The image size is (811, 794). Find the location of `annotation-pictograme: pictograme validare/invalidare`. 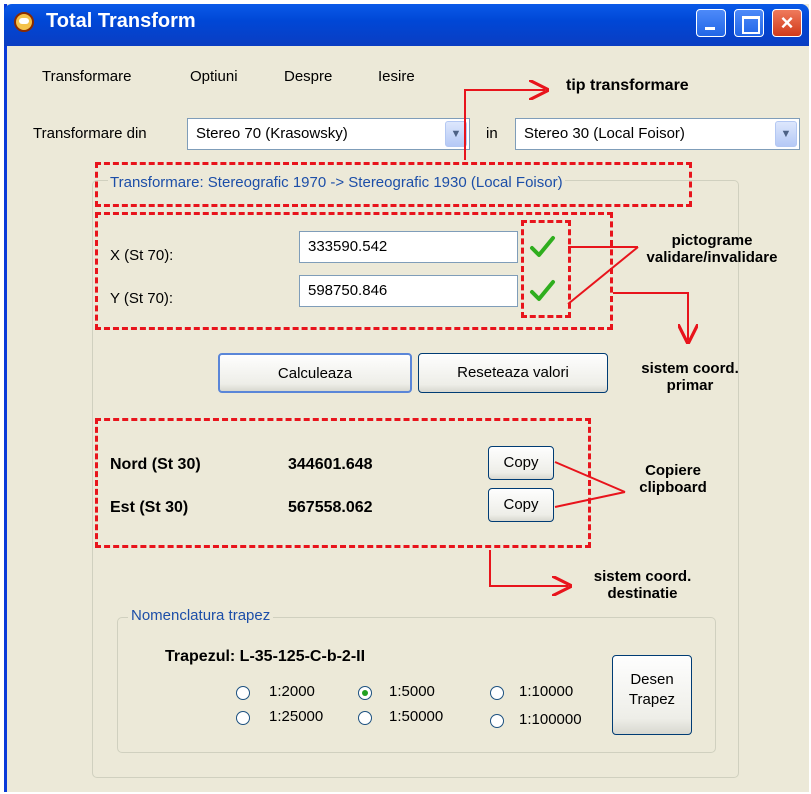

annotation-pictograme: pictograme validare/invalidare is located at coordinates (712, 249).